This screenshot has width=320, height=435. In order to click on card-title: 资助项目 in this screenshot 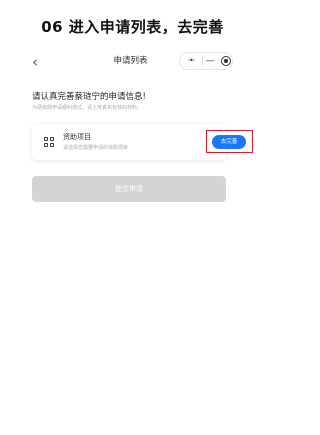, I will do `click(77, 137)`.